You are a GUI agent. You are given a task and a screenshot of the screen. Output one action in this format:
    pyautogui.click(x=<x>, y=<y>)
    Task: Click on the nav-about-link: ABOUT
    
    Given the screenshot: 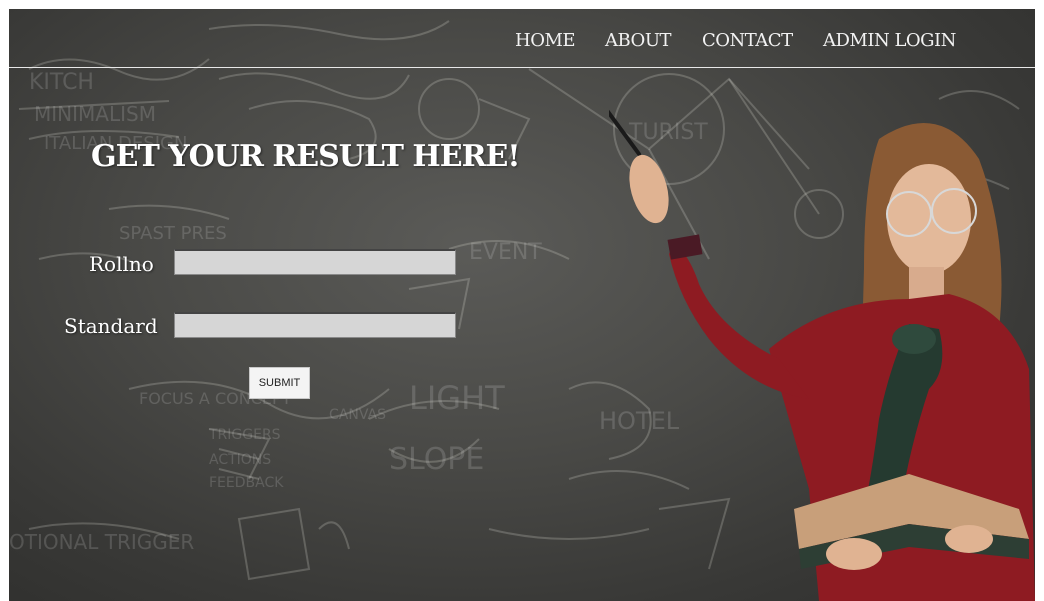 What is the action you would take?
    pyautogui.click(x=638, y=40)
    